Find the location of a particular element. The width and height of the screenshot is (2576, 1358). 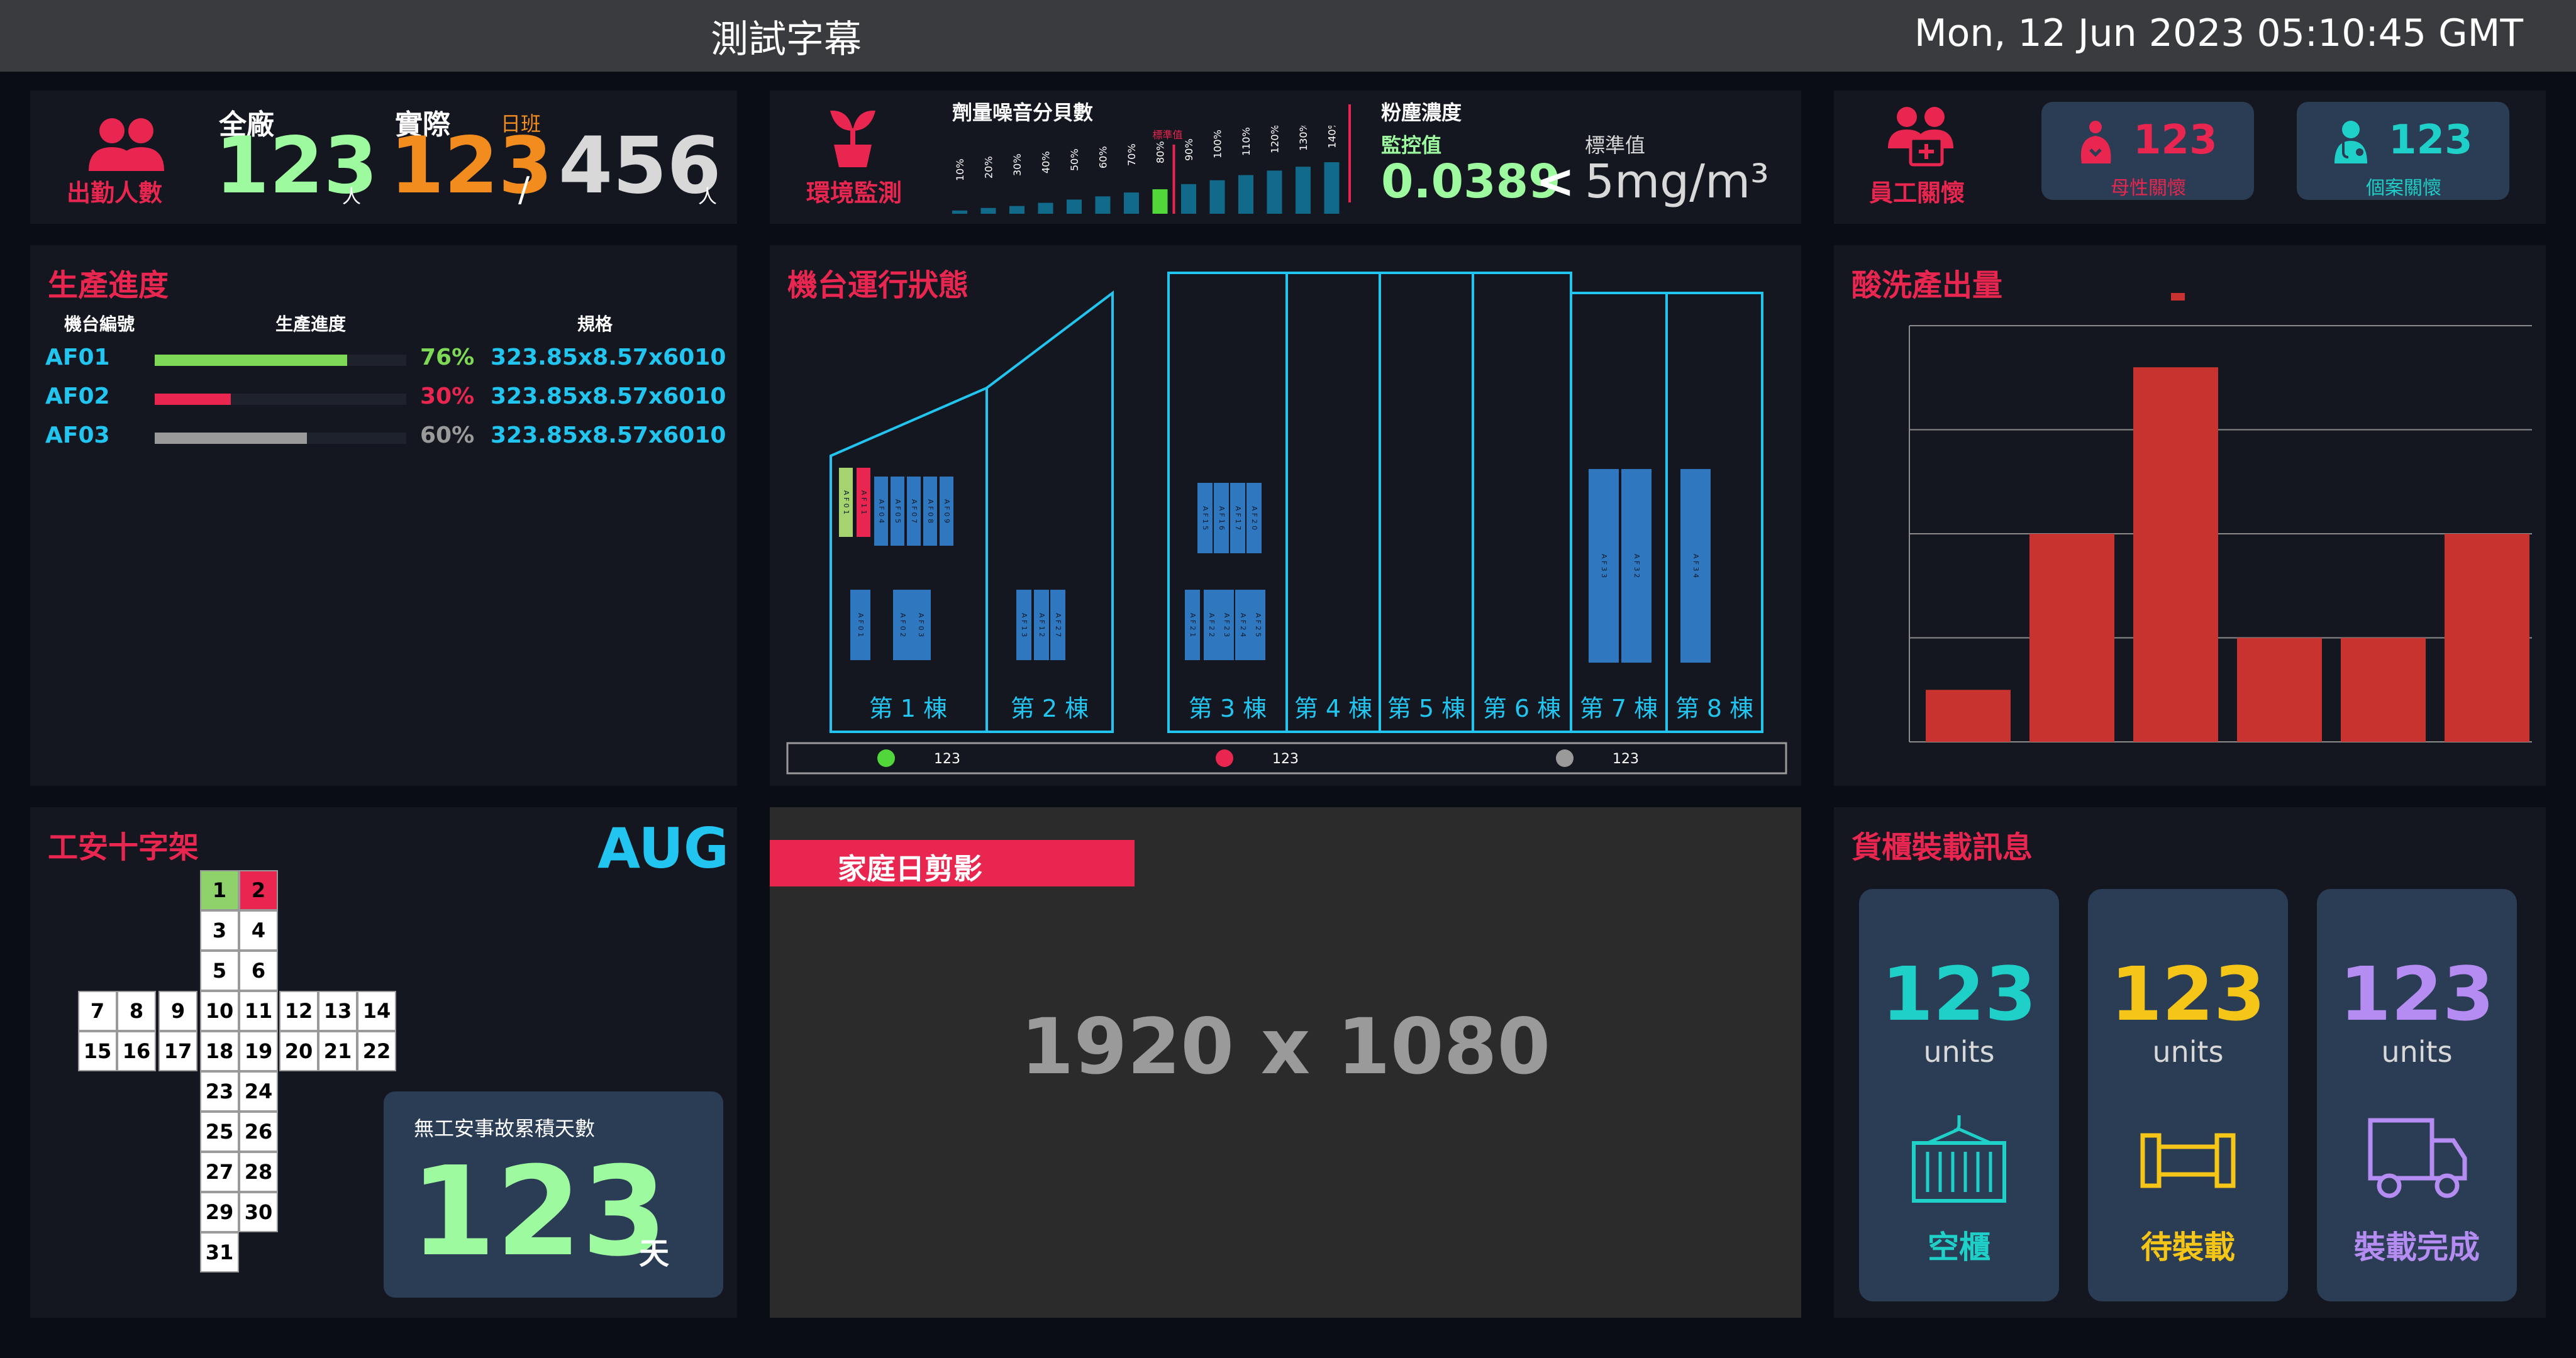

calendar-day: 27 is located at coordinates (219, 1172).